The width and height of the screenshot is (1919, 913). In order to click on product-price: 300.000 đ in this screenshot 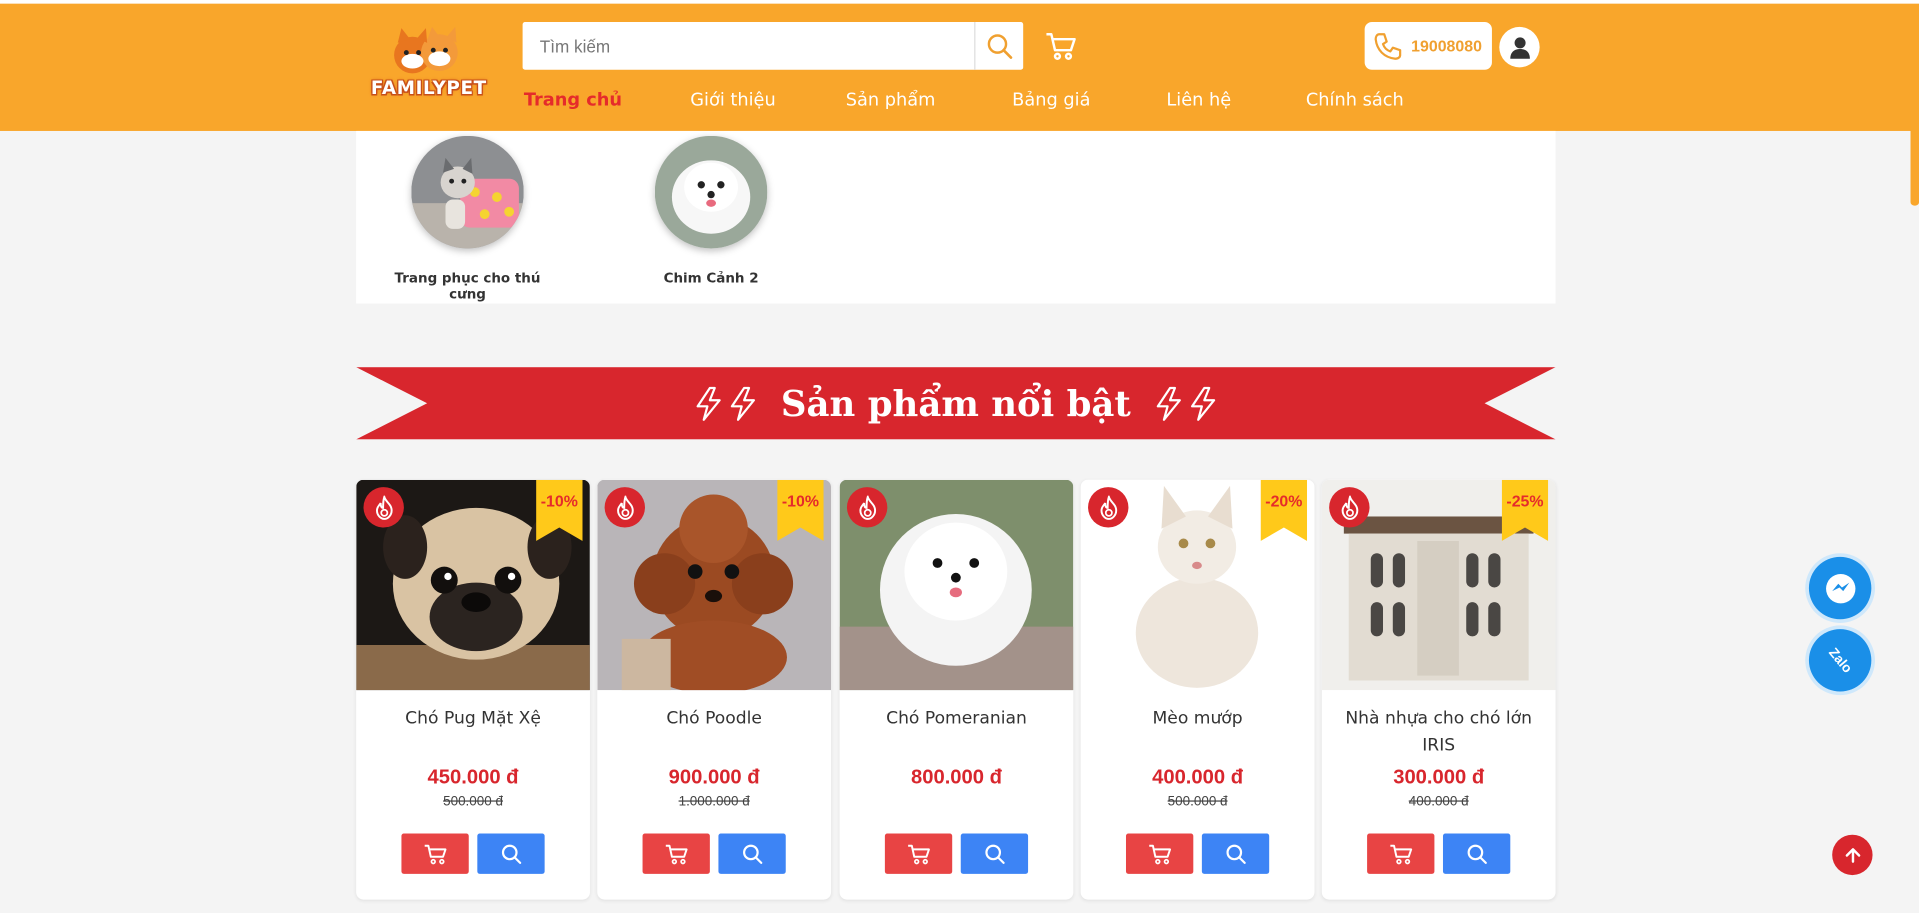, I will do `click(1439, 777)`.